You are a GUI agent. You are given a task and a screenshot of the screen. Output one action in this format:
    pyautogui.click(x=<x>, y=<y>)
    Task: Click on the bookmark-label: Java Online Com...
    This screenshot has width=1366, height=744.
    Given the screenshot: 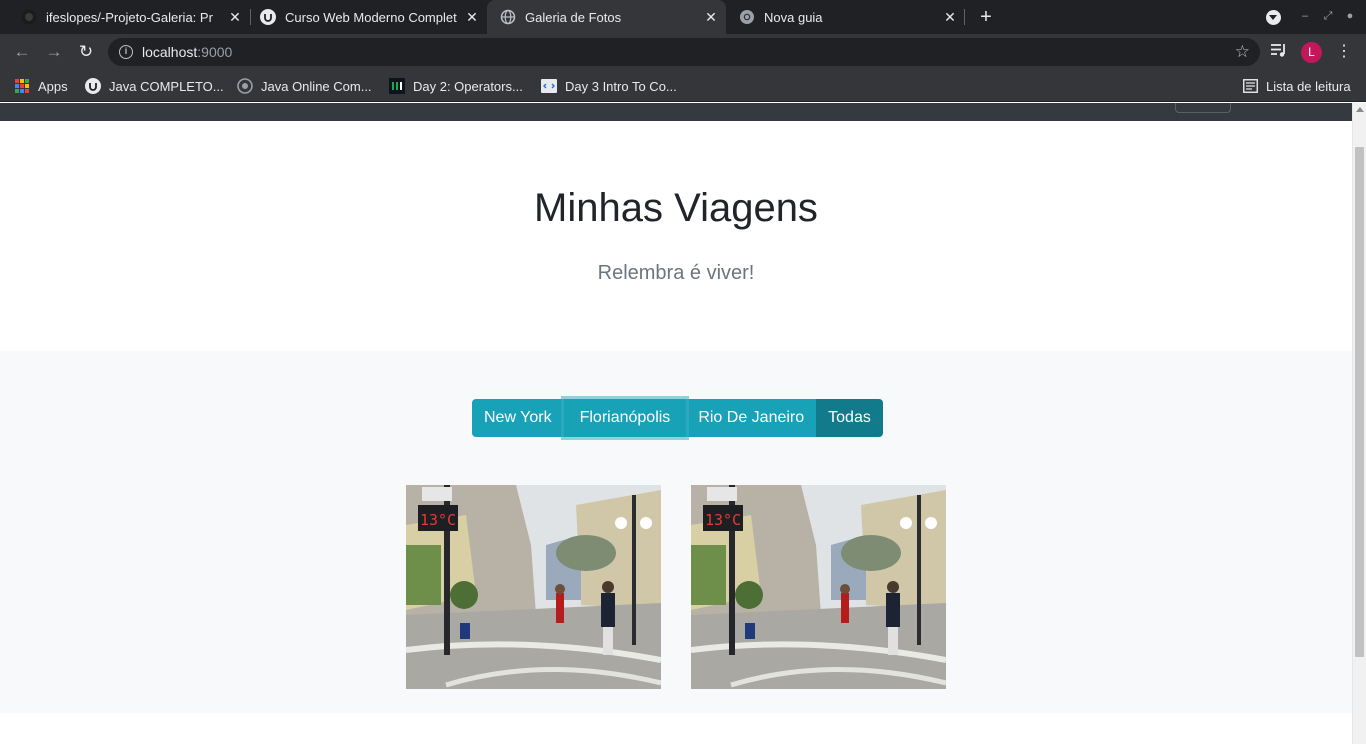 What is the action you would take?
    pyautogui.click(x=316, y=86)
    